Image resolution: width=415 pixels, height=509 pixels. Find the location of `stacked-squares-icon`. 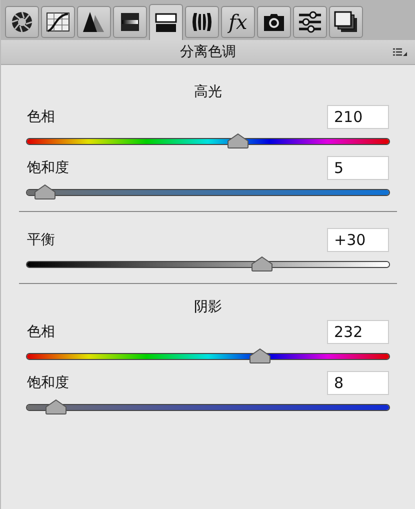

stacked-squares-icon is located at coordinates (346, 22).